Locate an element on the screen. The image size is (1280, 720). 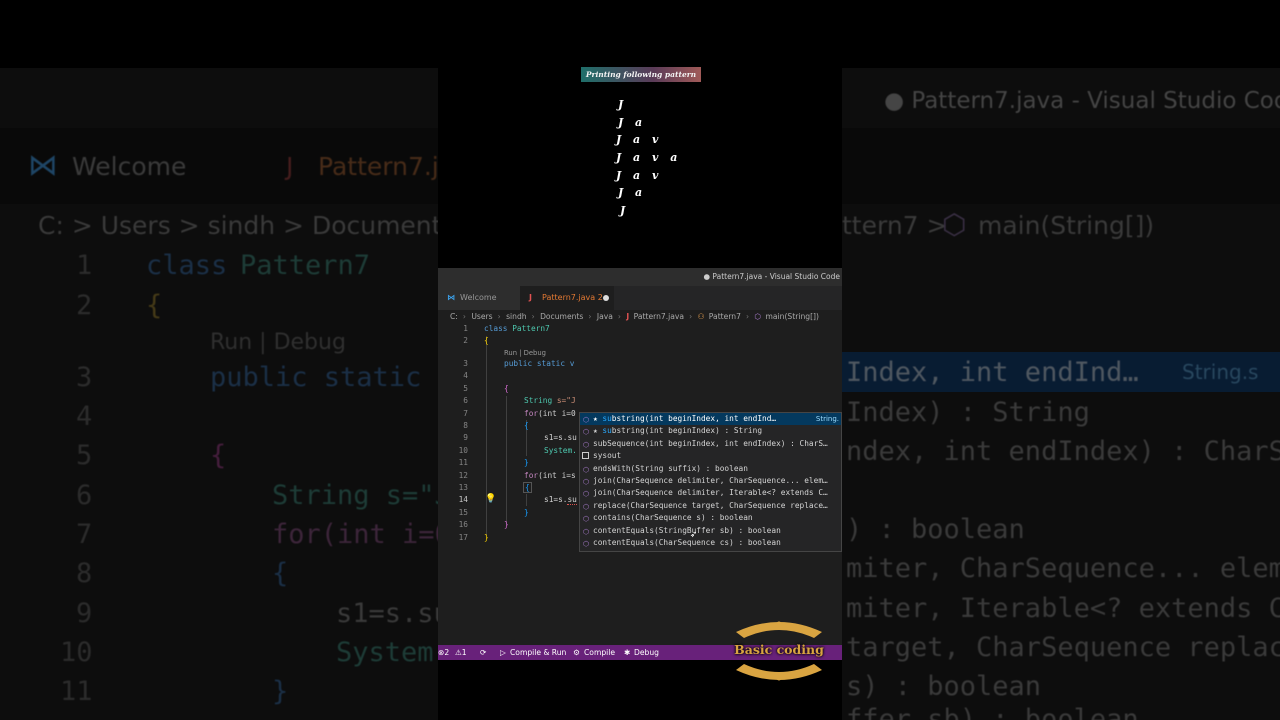
code-brace-matched: { is located at coordinates (527, 487).